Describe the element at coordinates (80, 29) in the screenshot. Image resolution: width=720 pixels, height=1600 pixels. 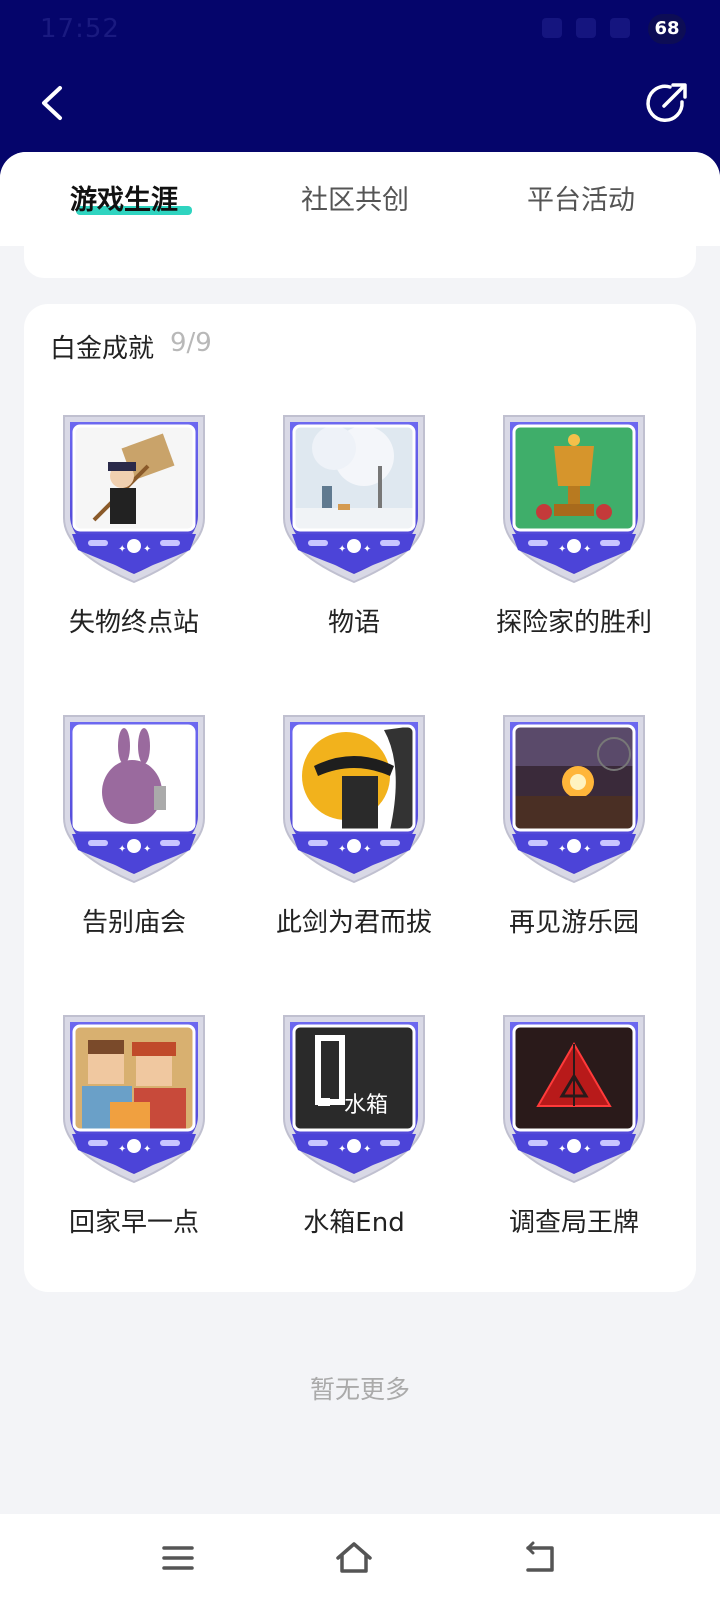
I see `status-time: 17:52` at that location.